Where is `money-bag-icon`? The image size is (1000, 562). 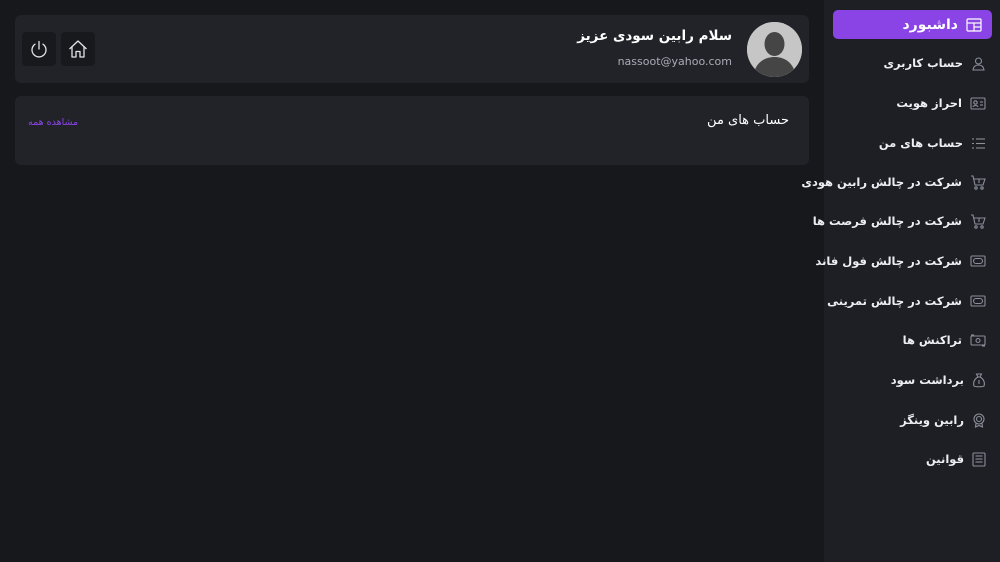 money-bag-icon is located at coordinates (979, 380).